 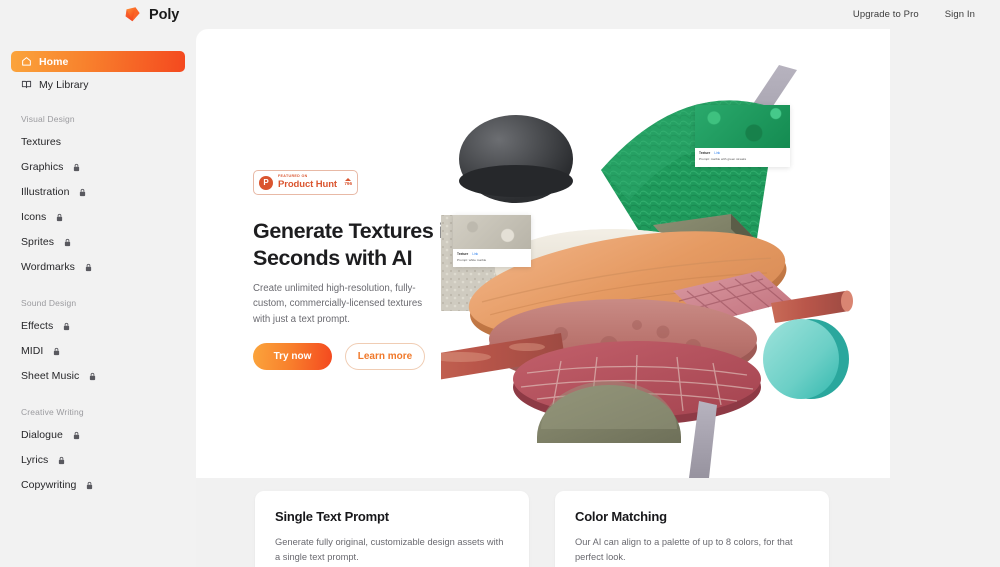 What do you see at coordinates (52, 412) in the screenshot?
I see `sidebar-group-label-creative-writing: Creative Writing` at bounding box center [52, 412].